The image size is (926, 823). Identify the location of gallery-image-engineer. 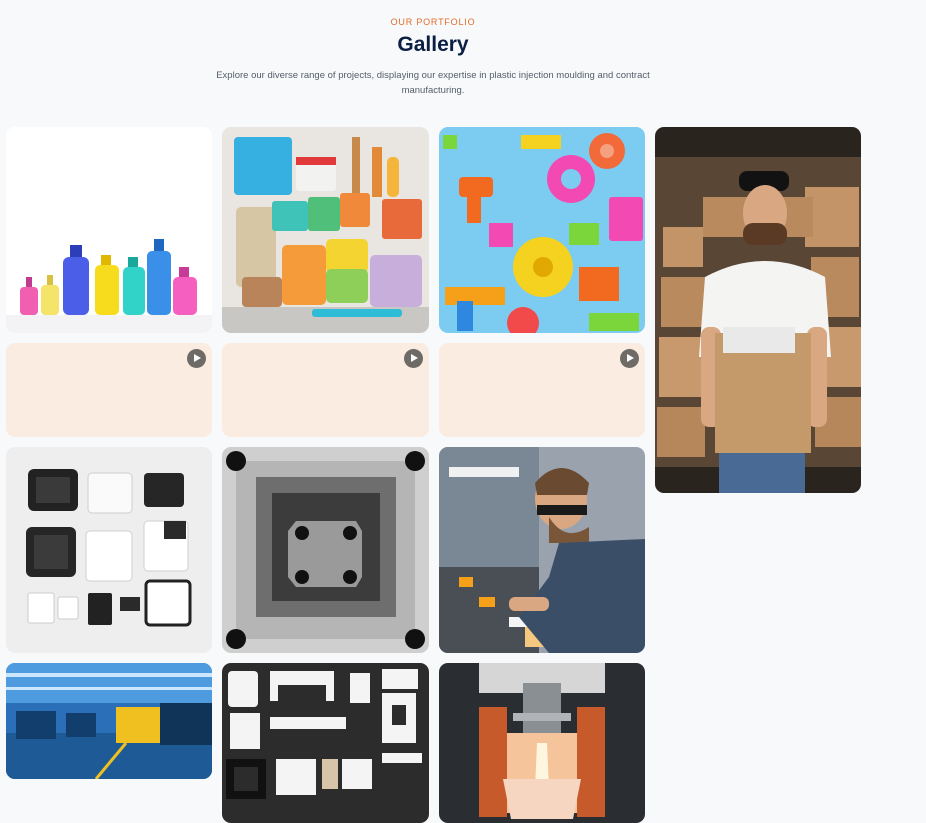
(542, 550).